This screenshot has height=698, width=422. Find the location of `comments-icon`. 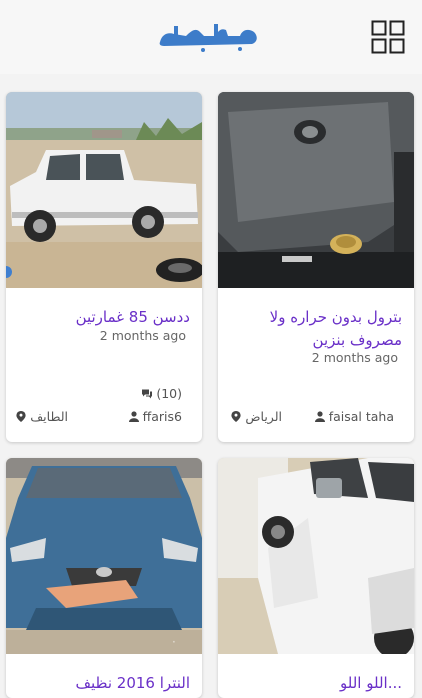

comments-icon is located at coordinates (147, 394).